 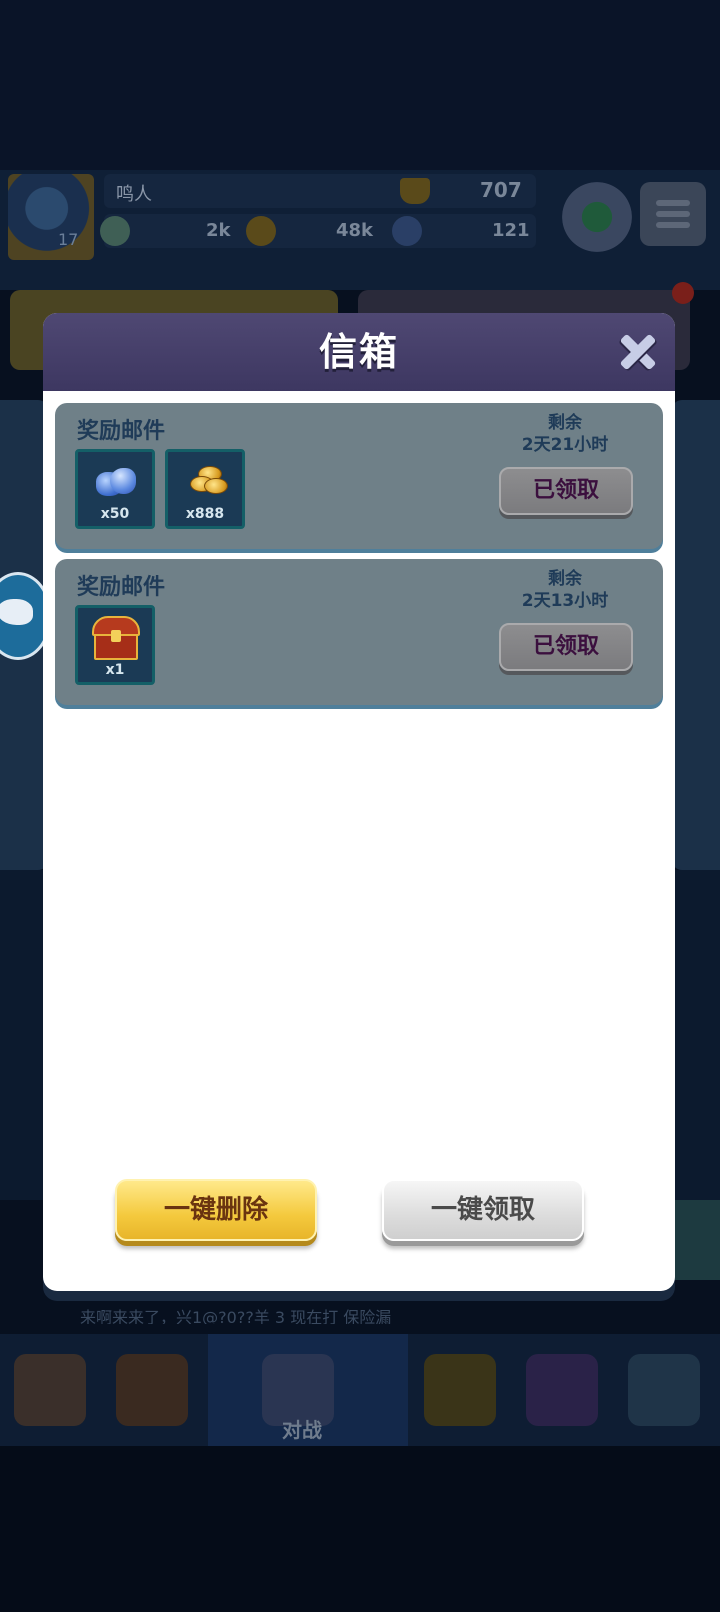 What do you see at coordinates (205, 514) in the screenshot?
I see `reward-quantity: x888` at bounding box center [205, 514].